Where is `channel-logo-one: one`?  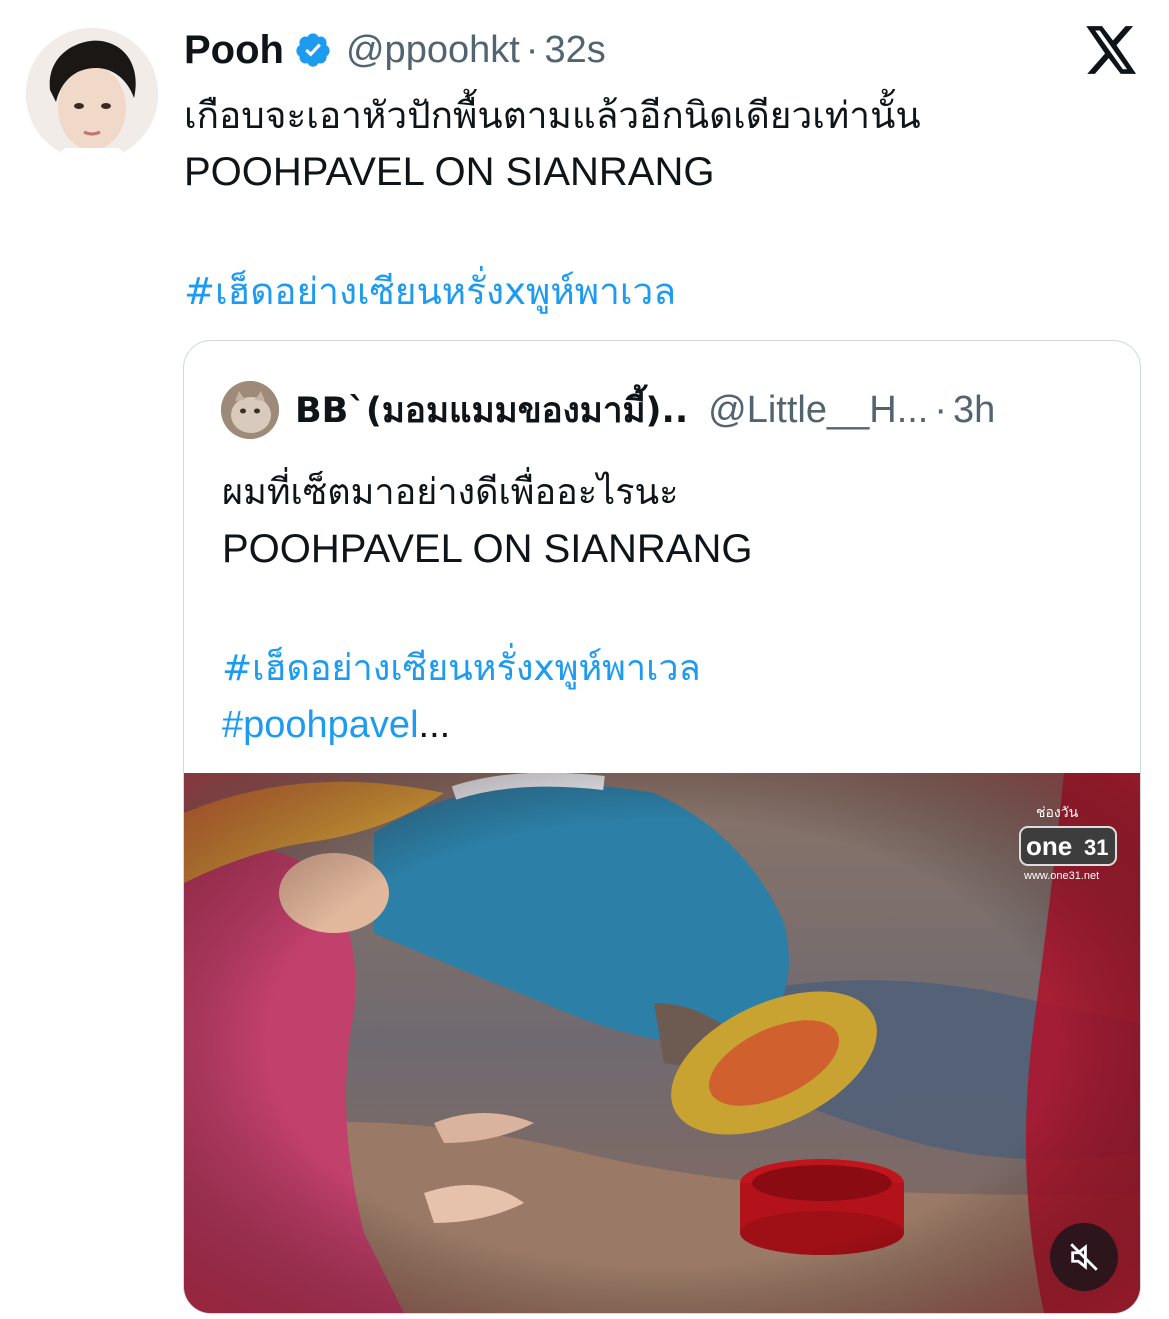 channel-logo-one: one is located at coordinates (1049, 846).